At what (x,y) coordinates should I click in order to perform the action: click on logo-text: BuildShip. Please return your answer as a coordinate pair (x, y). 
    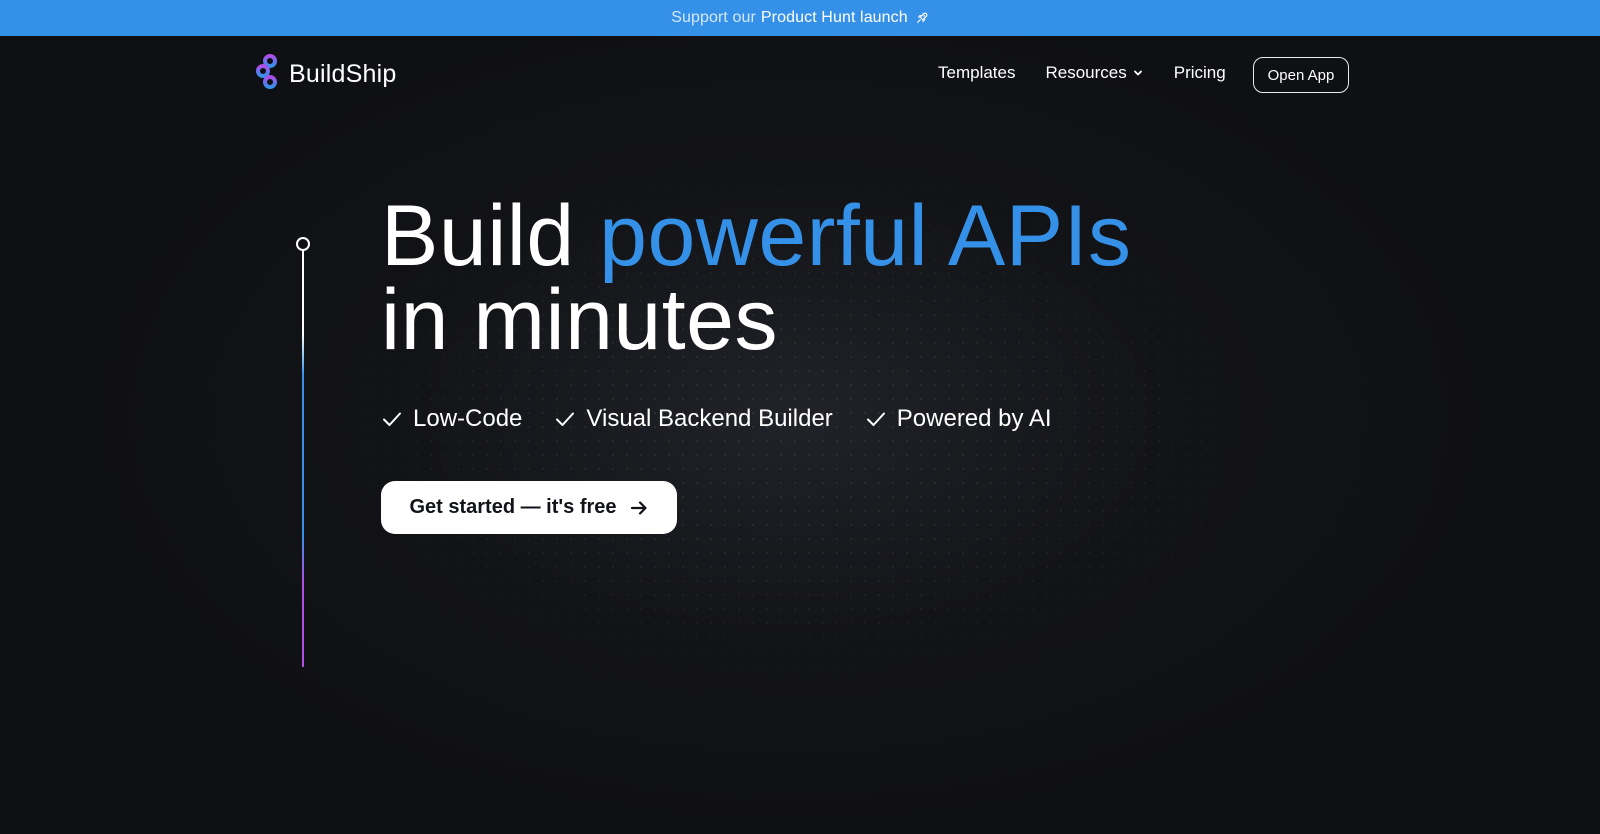
    Looking at the image, I should click on (343, 73).